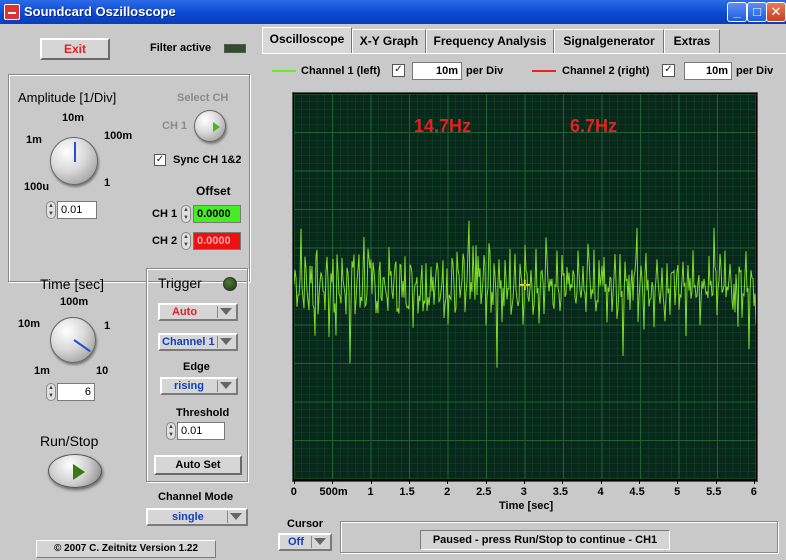 The width and height of the screenshot is (786, 560). I want to click on threshold-spinner: ▲ ▼, so click(171, 431).